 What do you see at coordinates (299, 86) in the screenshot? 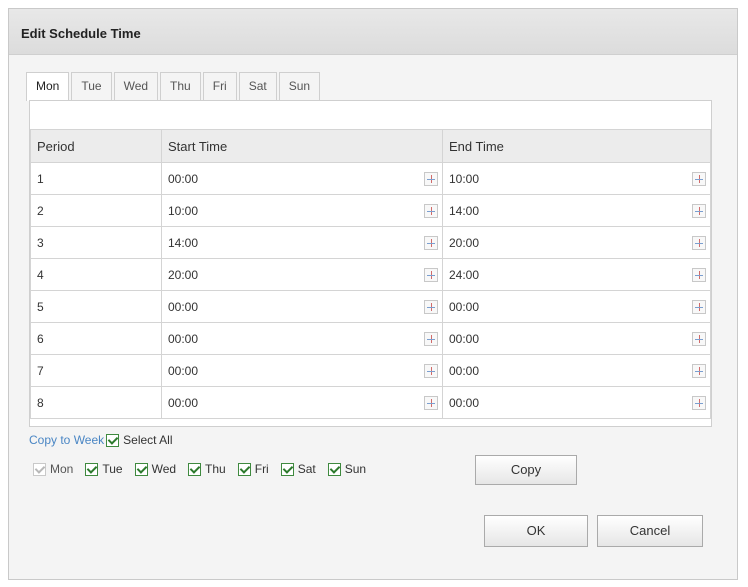
I see `tab-sun: Sun` at bounding box center [299, 86].